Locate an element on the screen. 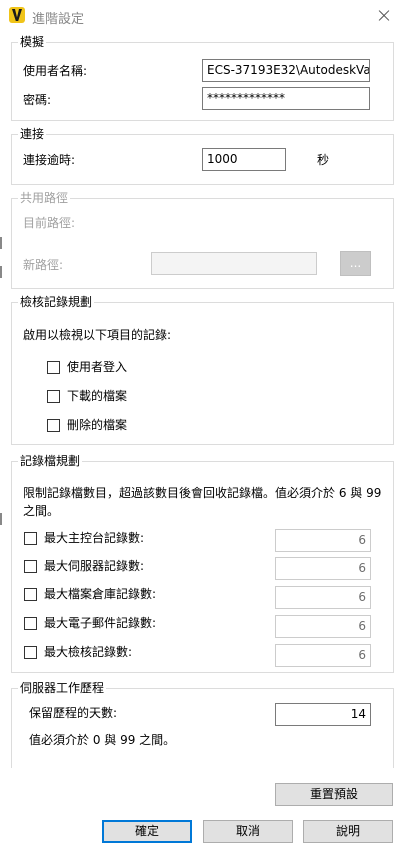 This screenshot has height=854, width=406. max-audit-logs-field: 6 is located at coordinates (323, 655).